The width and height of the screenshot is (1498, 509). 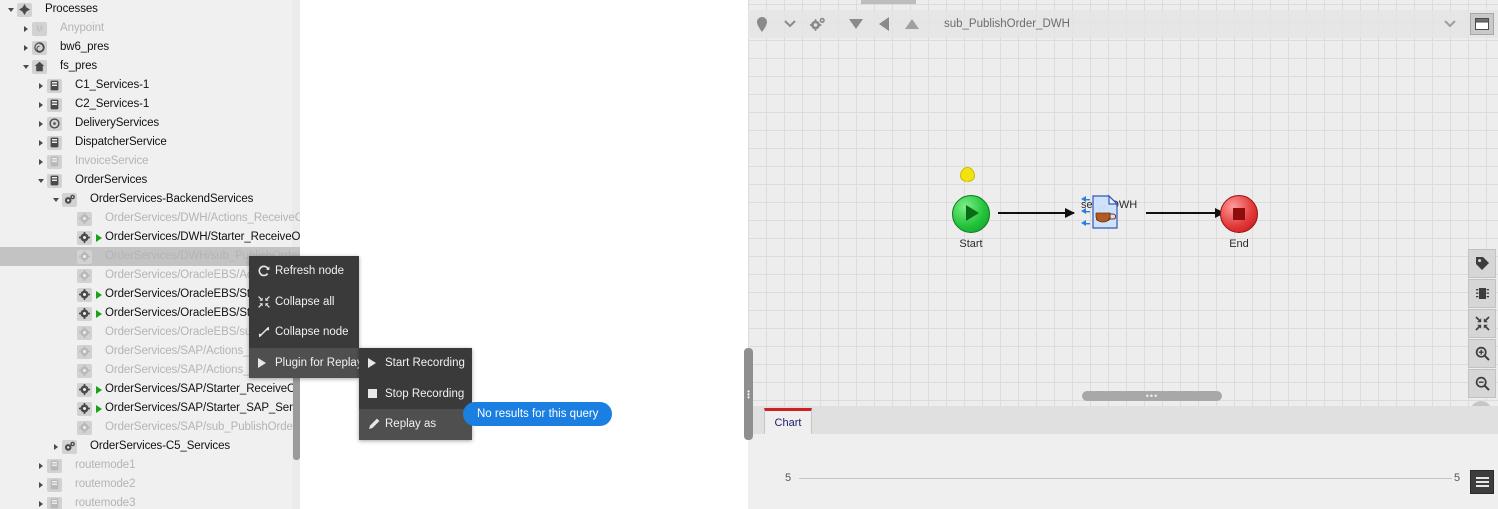 I want to click on tree-scrollbar-thumb, so click(x=296, y=416).